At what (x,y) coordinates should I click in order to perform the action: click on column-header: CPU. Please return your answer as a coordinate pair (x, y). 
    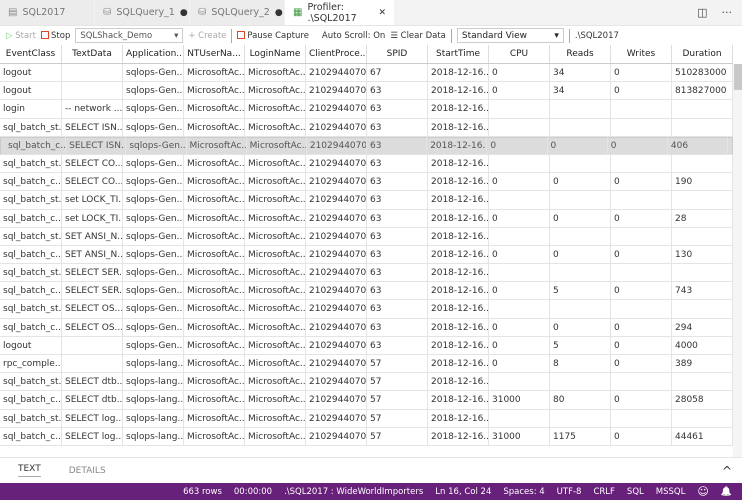
    Looking at the image, I should click on (519, 54).